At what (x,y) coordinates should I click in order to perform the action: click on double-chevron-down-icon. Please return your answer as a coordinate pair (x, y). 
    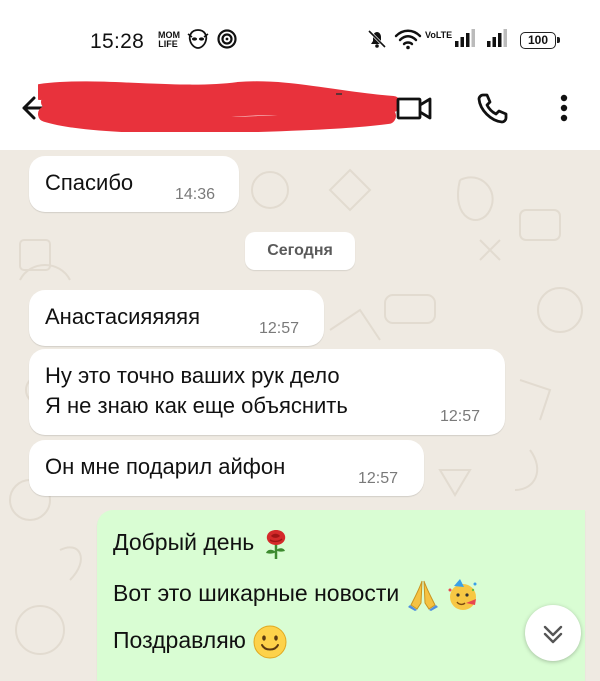
    Looking at the image, I should click on (553, 634).